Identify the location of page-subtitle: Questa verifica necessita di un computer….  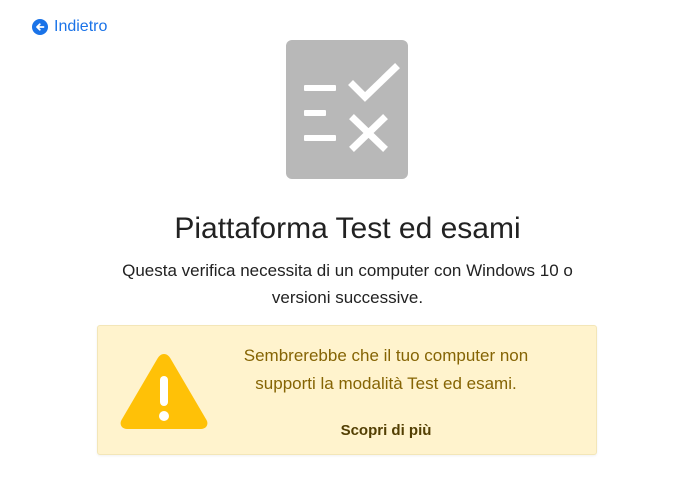
(347, 284).